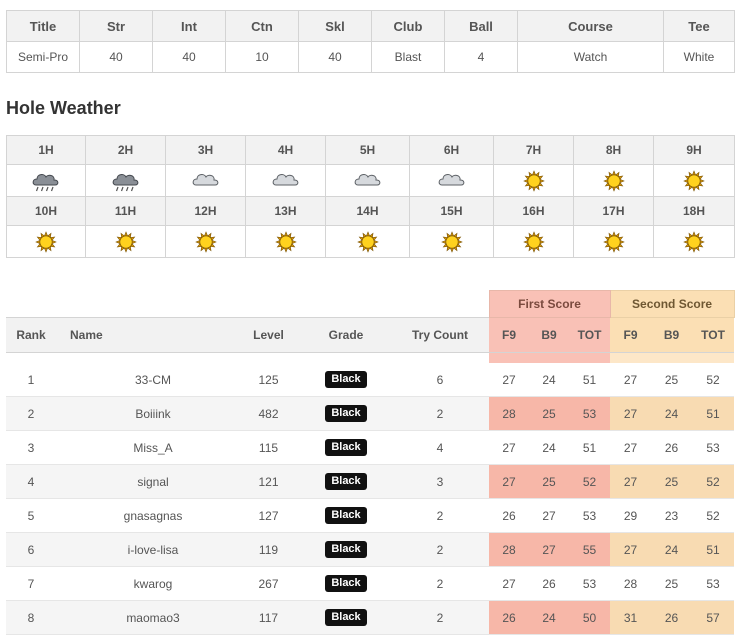 This screenshot has width=741, height=636. Describe the element at coordinates (713, 335) in the screenshot. I see `second-tot-column-header: TOT` at that location.